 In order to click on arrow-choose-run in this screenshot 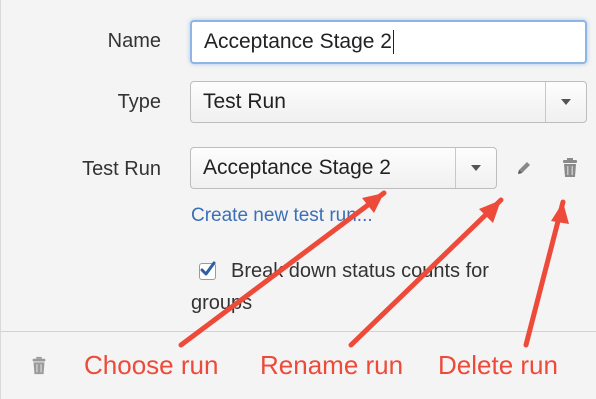, I will do `click(282, 269)`.